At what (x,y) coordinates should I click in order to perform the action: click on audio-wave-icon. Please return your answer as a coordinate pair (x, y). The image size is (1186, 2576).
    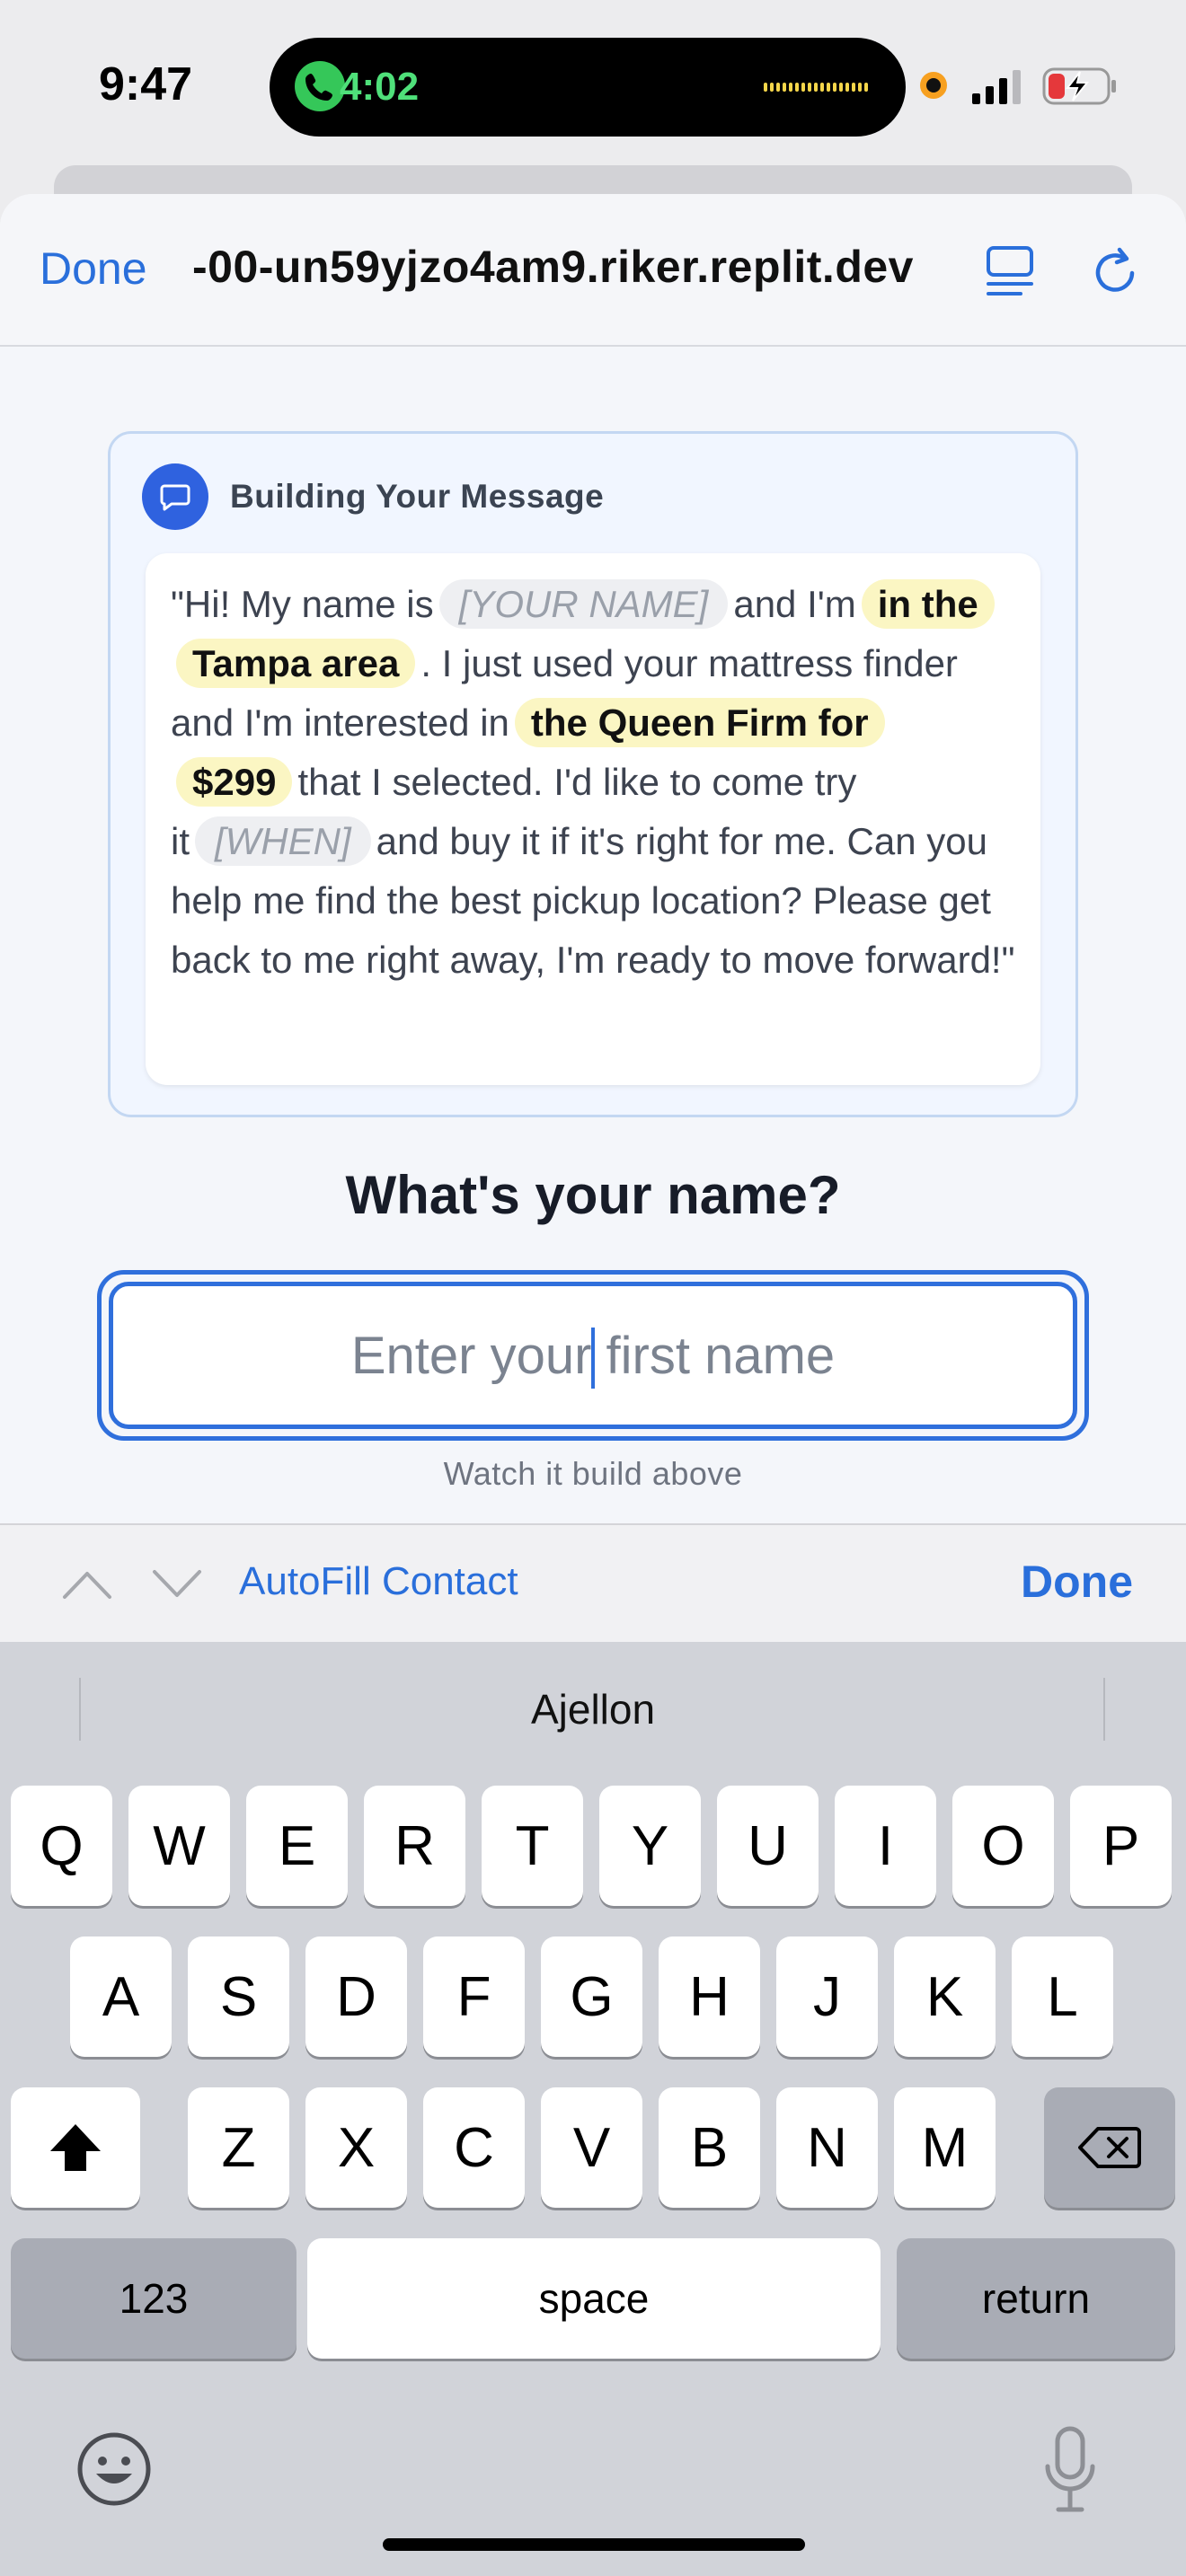
    Looking at the image, I should click on (816, 87).